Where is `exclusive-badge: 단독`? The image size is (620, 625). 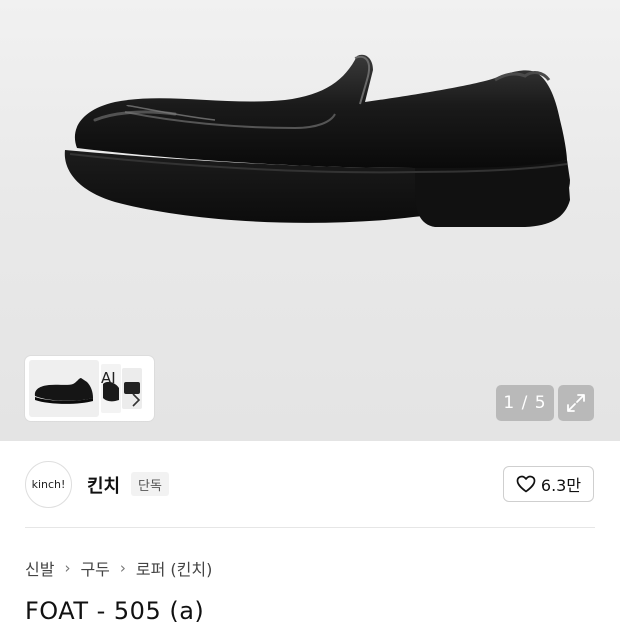
exclusive-badge: 단독 is located at coordinates (150, 484).